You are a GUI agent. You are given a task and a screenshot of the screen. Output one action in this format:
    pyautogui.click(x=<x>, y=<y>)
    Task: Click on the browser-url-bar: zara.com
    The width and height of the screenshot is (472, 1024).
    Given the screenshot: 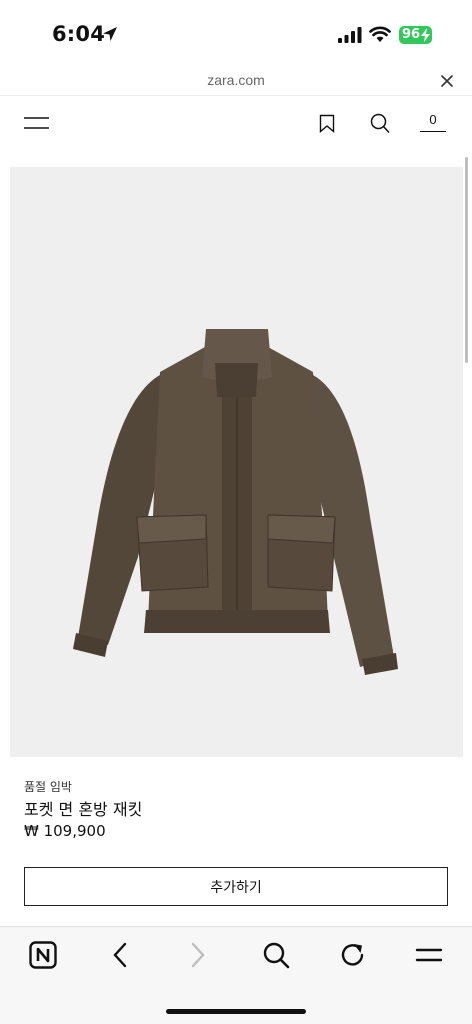 What is the action you would take?
    pyautogui.click(x=236, y=80)
    